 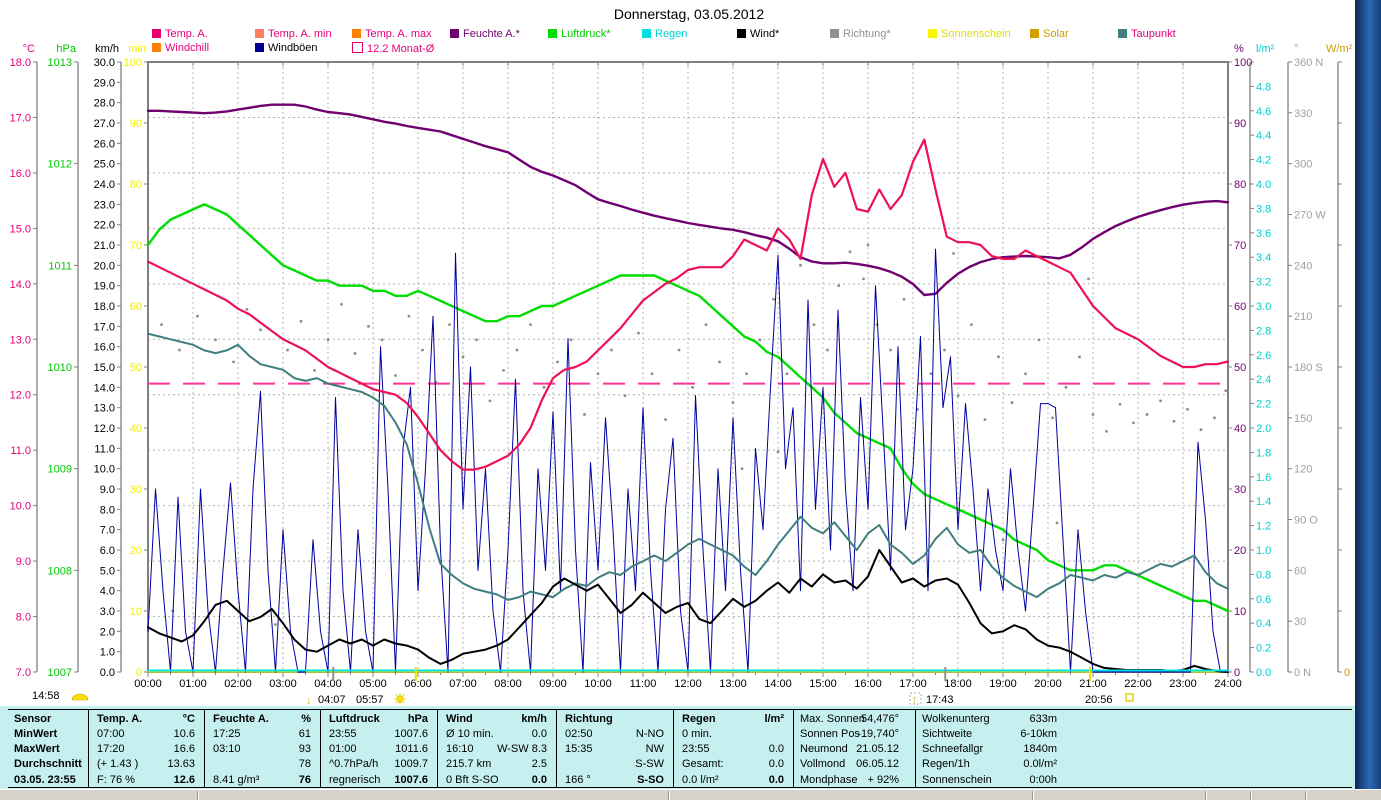 I want to click on legend-item-12-2-monat: 12.2 Monat-Ø, so click(x=393, y=48).